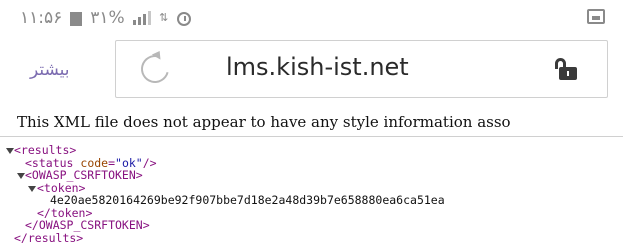  What do you see at coordinates (311, 237) in the screenshot?
I see `xml-line-results-close: </results>` at bounding box center [311, 237].